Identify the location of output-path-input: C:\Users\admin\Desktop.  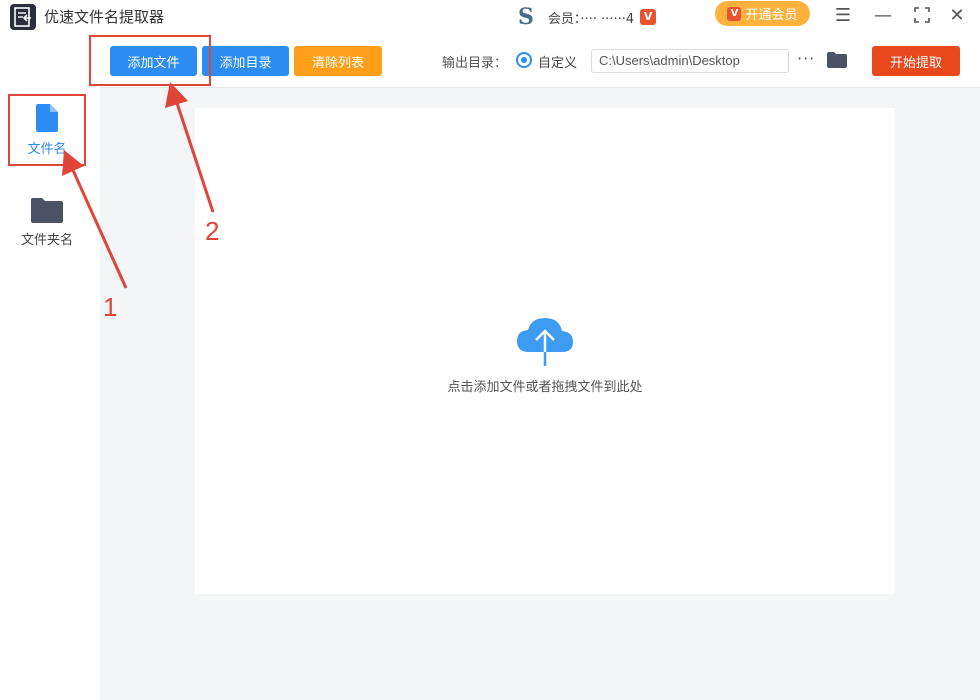
(690, 61).